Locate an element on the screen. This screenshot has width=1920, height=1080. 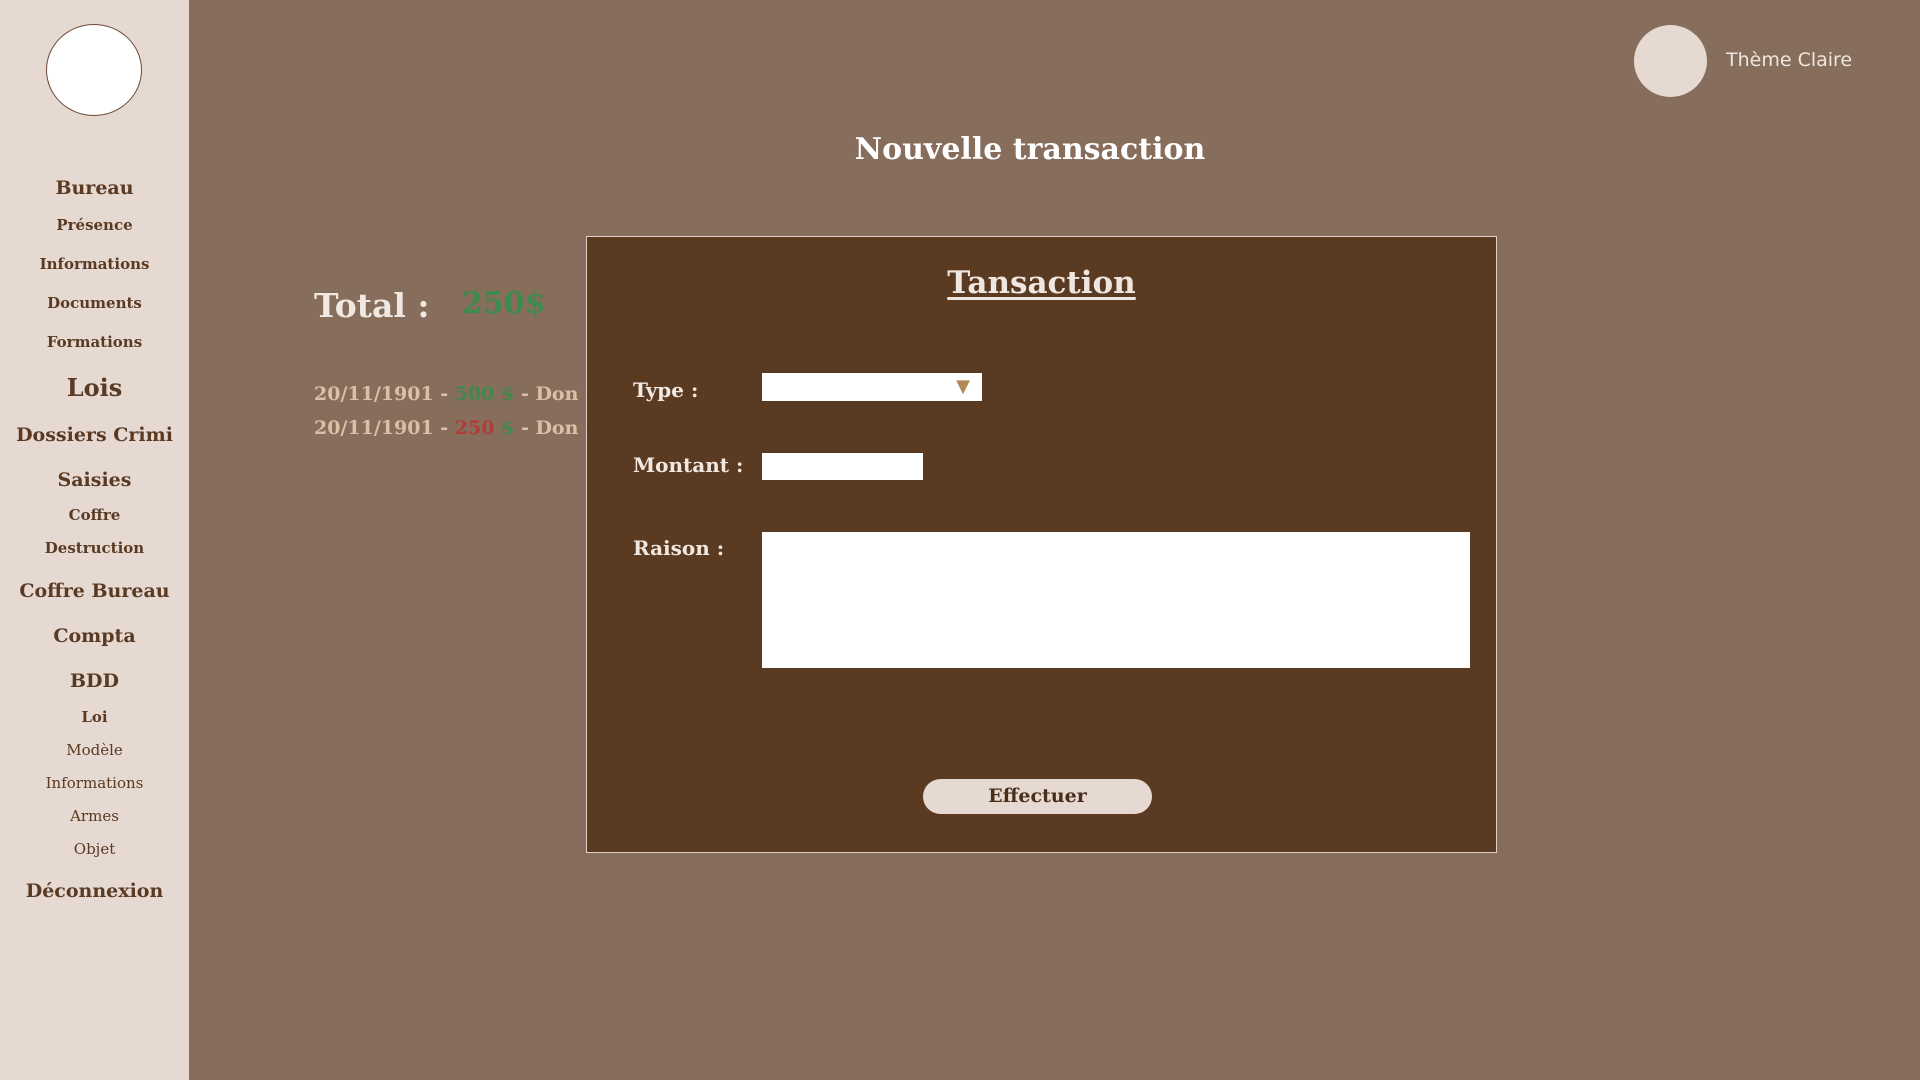
sidebar-item-modele: Modèle is located at coordinates (94, 750).